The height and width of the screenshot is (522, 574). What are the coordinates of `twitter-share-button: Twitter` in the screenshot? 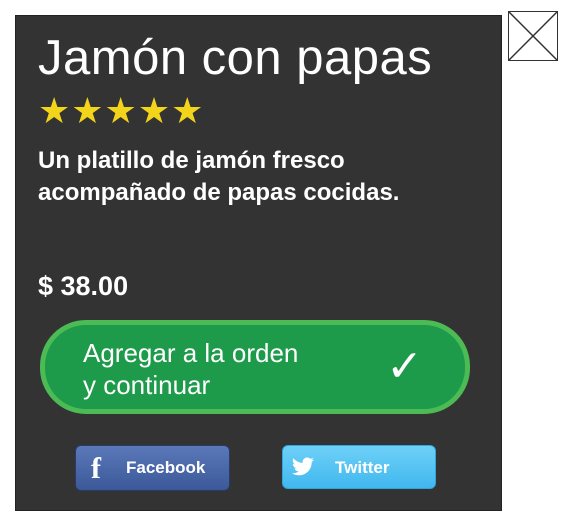 It's located at (359, 467).